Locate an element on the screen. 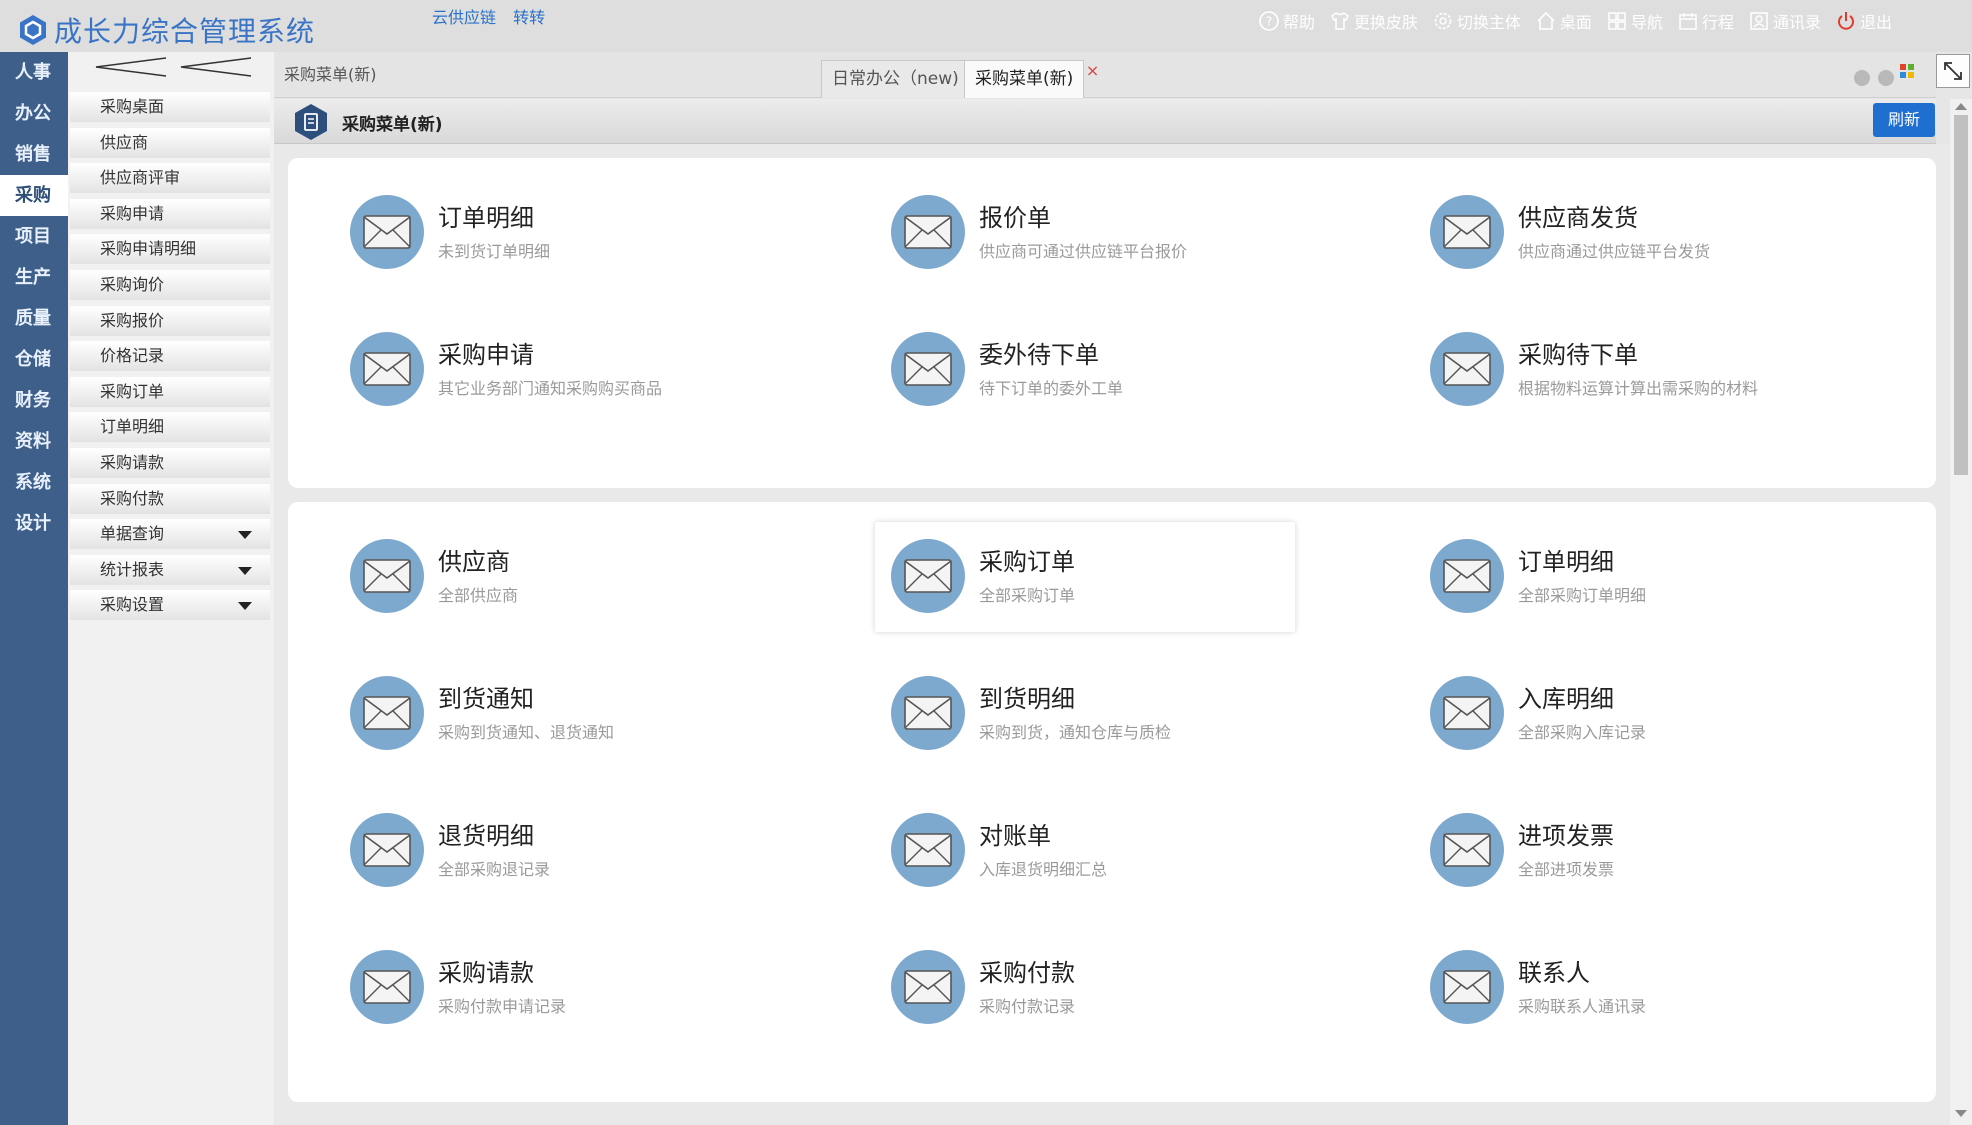 The width and height of the screenshot is (1972, 1125). logout-button: 退出 is located at coordinates (1863, 21).